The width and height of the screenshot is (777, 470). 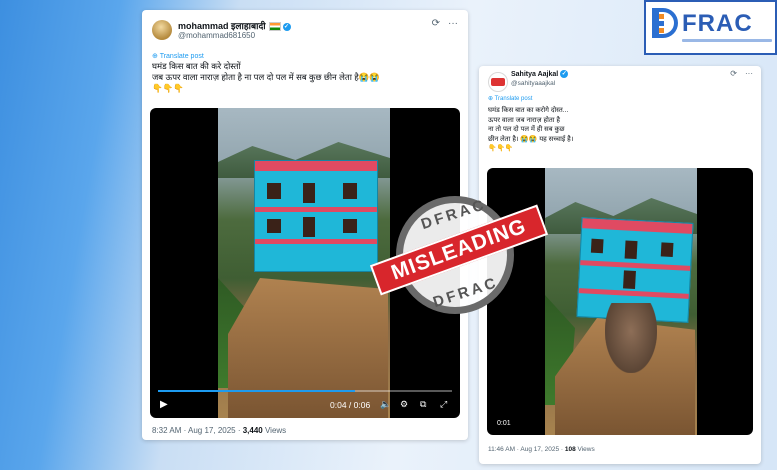 What do you see at coordinates (631, 338) in the screenshot?
I see `debris` at bounding box center [631, 338].